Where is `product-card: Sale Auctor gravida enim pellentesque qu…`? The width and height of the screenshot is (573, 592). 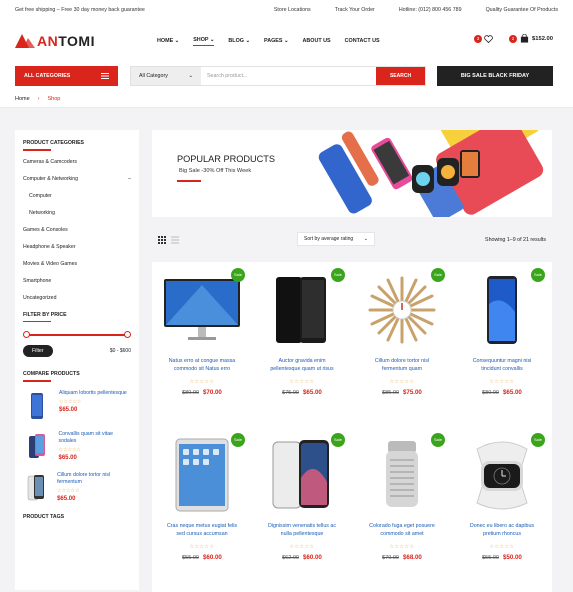 product-card: Sale Auctor gravida enim pellentesque qu… is located at coordinates (302, 344).